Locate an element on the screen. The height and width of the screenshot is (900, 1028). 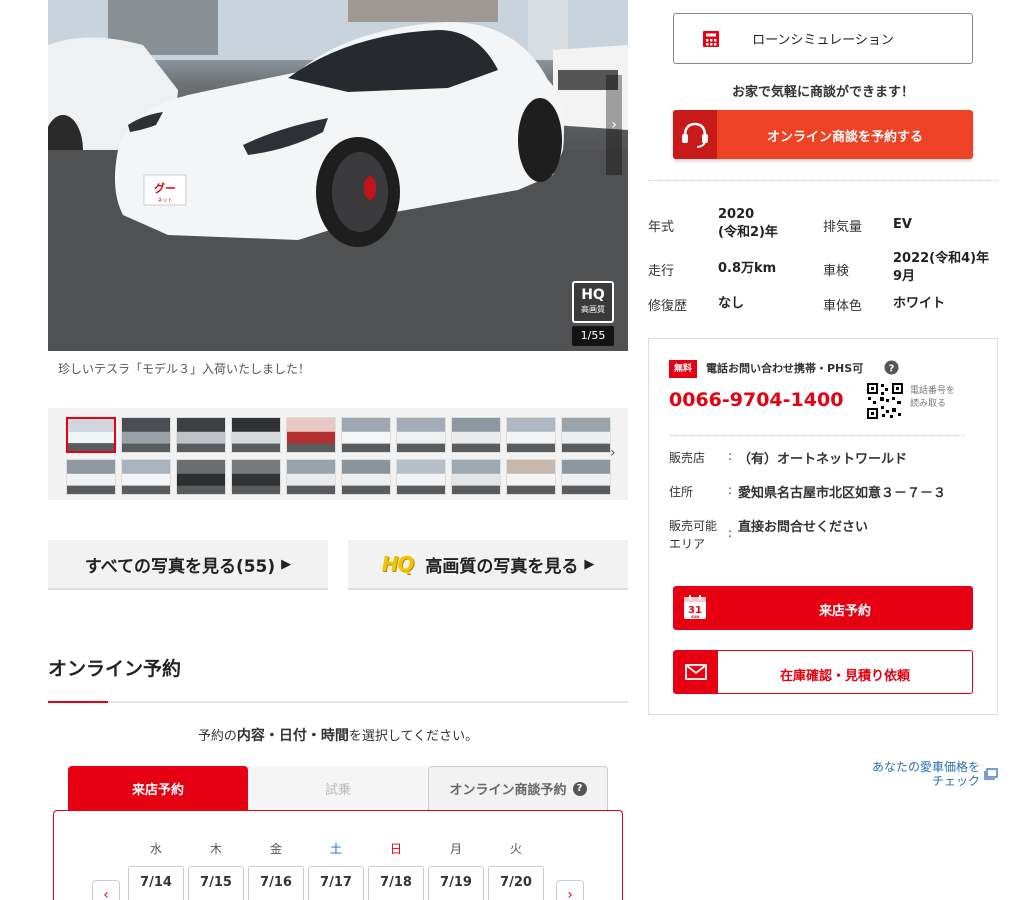
spec-color-label: 車体色 is located at coordinates (843, 306).